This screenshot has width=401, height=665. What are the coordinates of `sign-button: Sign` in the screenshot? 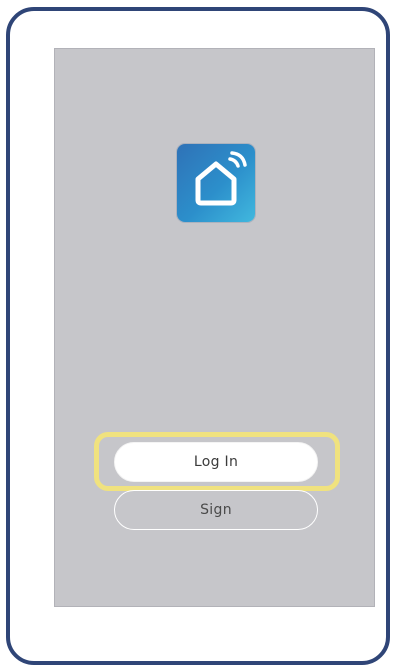 It's located at (216, 510).